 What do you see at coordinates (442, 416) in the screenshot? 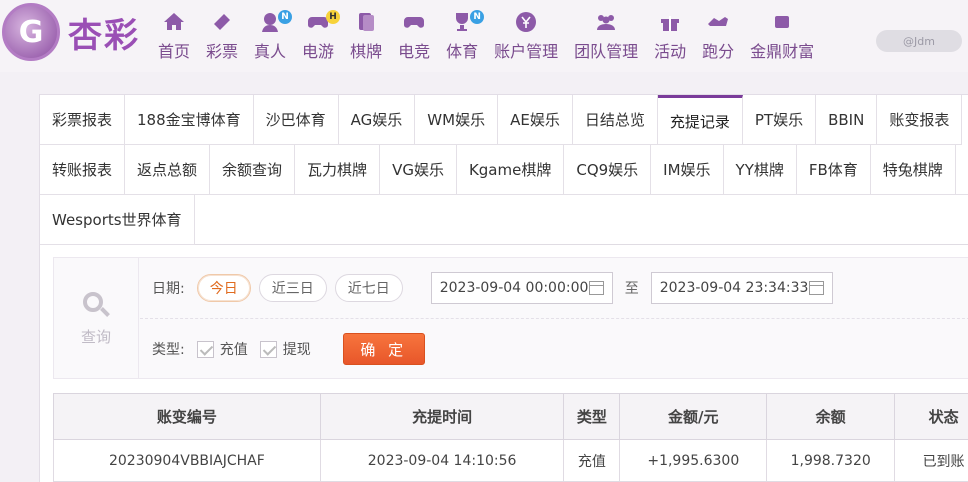
I see `col-header-time: 充提时间` at bounding box center [442, 416].